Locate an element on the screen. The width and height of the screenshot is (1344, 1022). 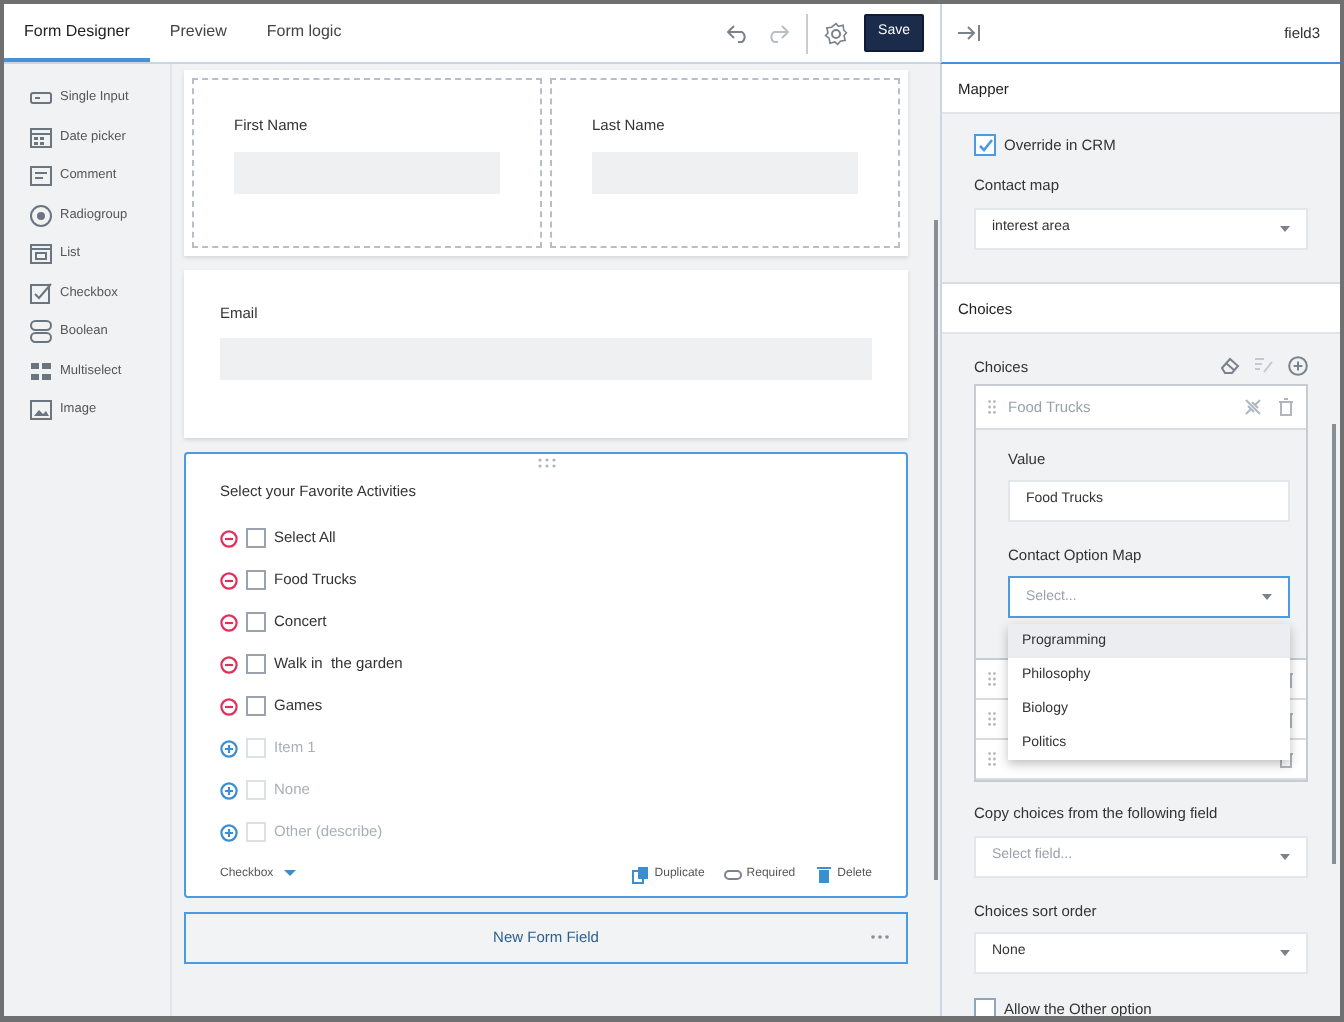
comment-icon is located at coordinates (41, 176).